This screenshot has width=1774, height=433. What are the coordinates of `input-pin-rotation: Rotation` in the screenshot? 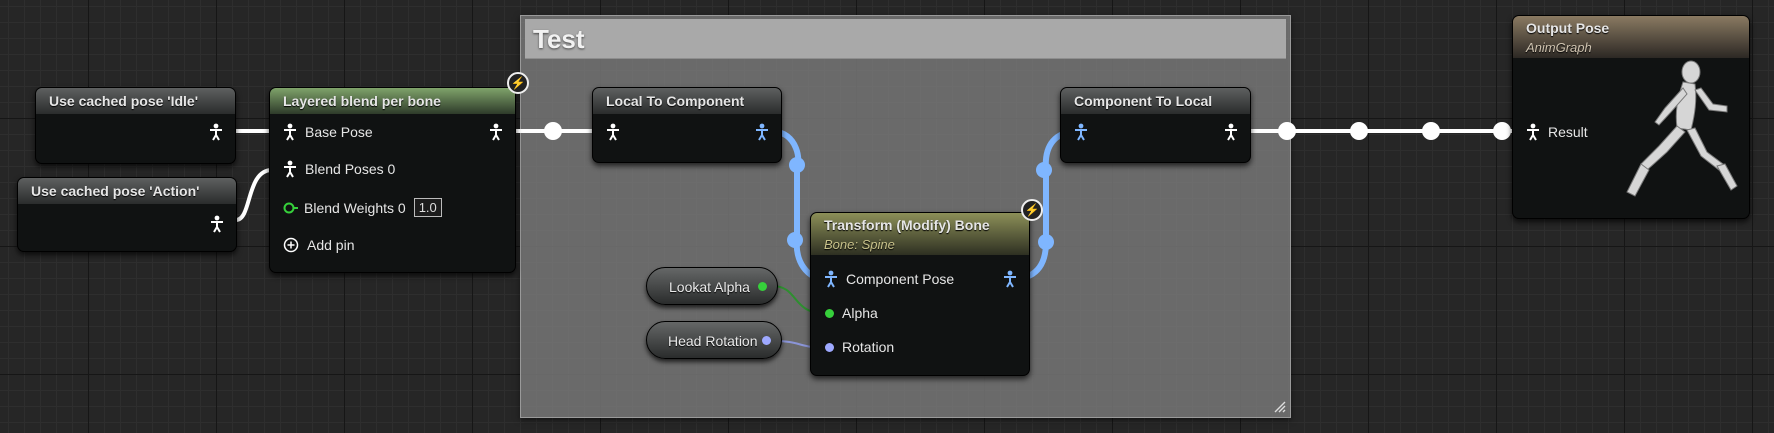 It's located at (859, 347).